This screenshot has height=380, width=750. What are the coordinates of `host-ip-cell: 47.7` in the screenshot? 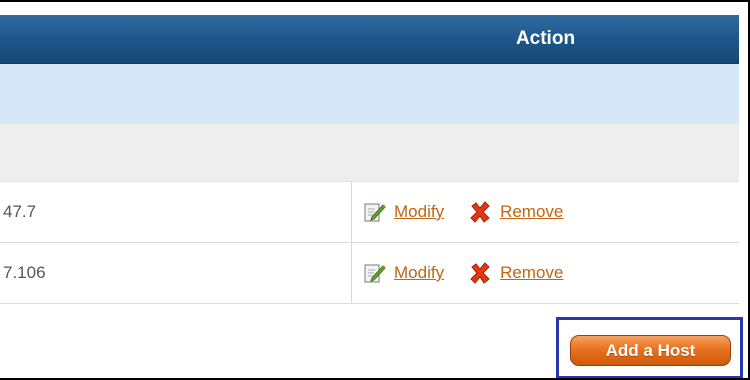 It's located at (20, 211).